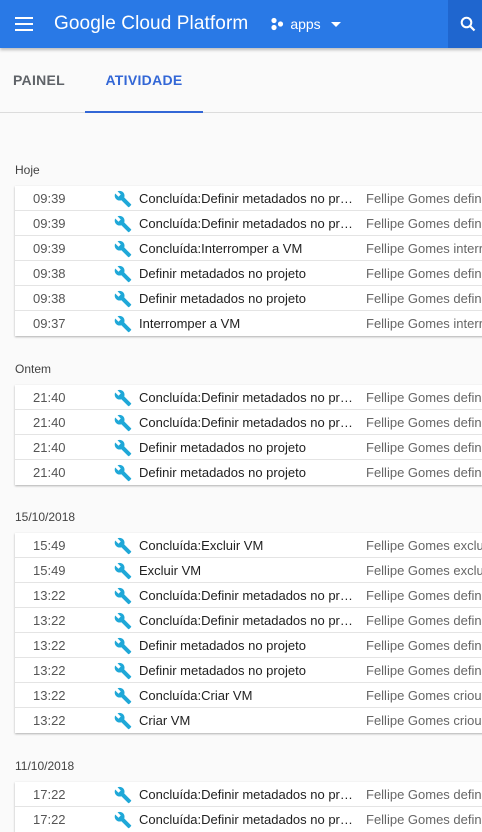  I want to click on group-date-label: 15/10/2018, so click(45, 517).